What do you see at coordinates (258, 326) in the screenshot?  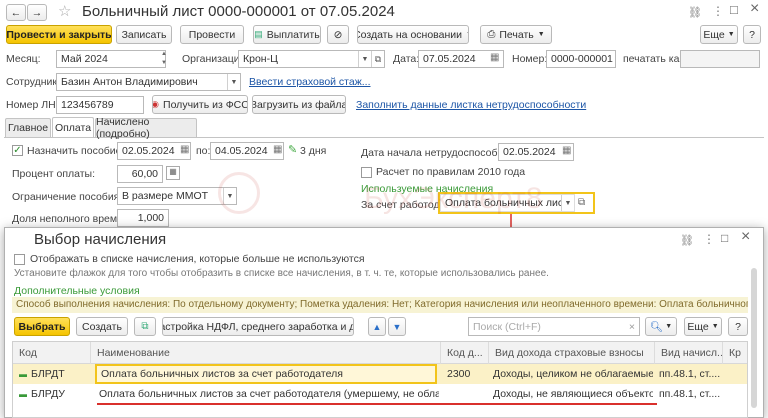 I see `ndfl-settings-button: Настройка НДФЛ, среднего заработка и др.` at bounding box center [258, 326].